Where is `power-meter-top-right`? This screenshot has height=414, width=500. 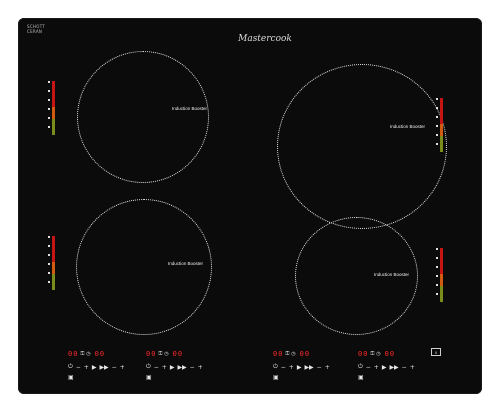
power-meter-top-right is located at coordinates (439, 125).